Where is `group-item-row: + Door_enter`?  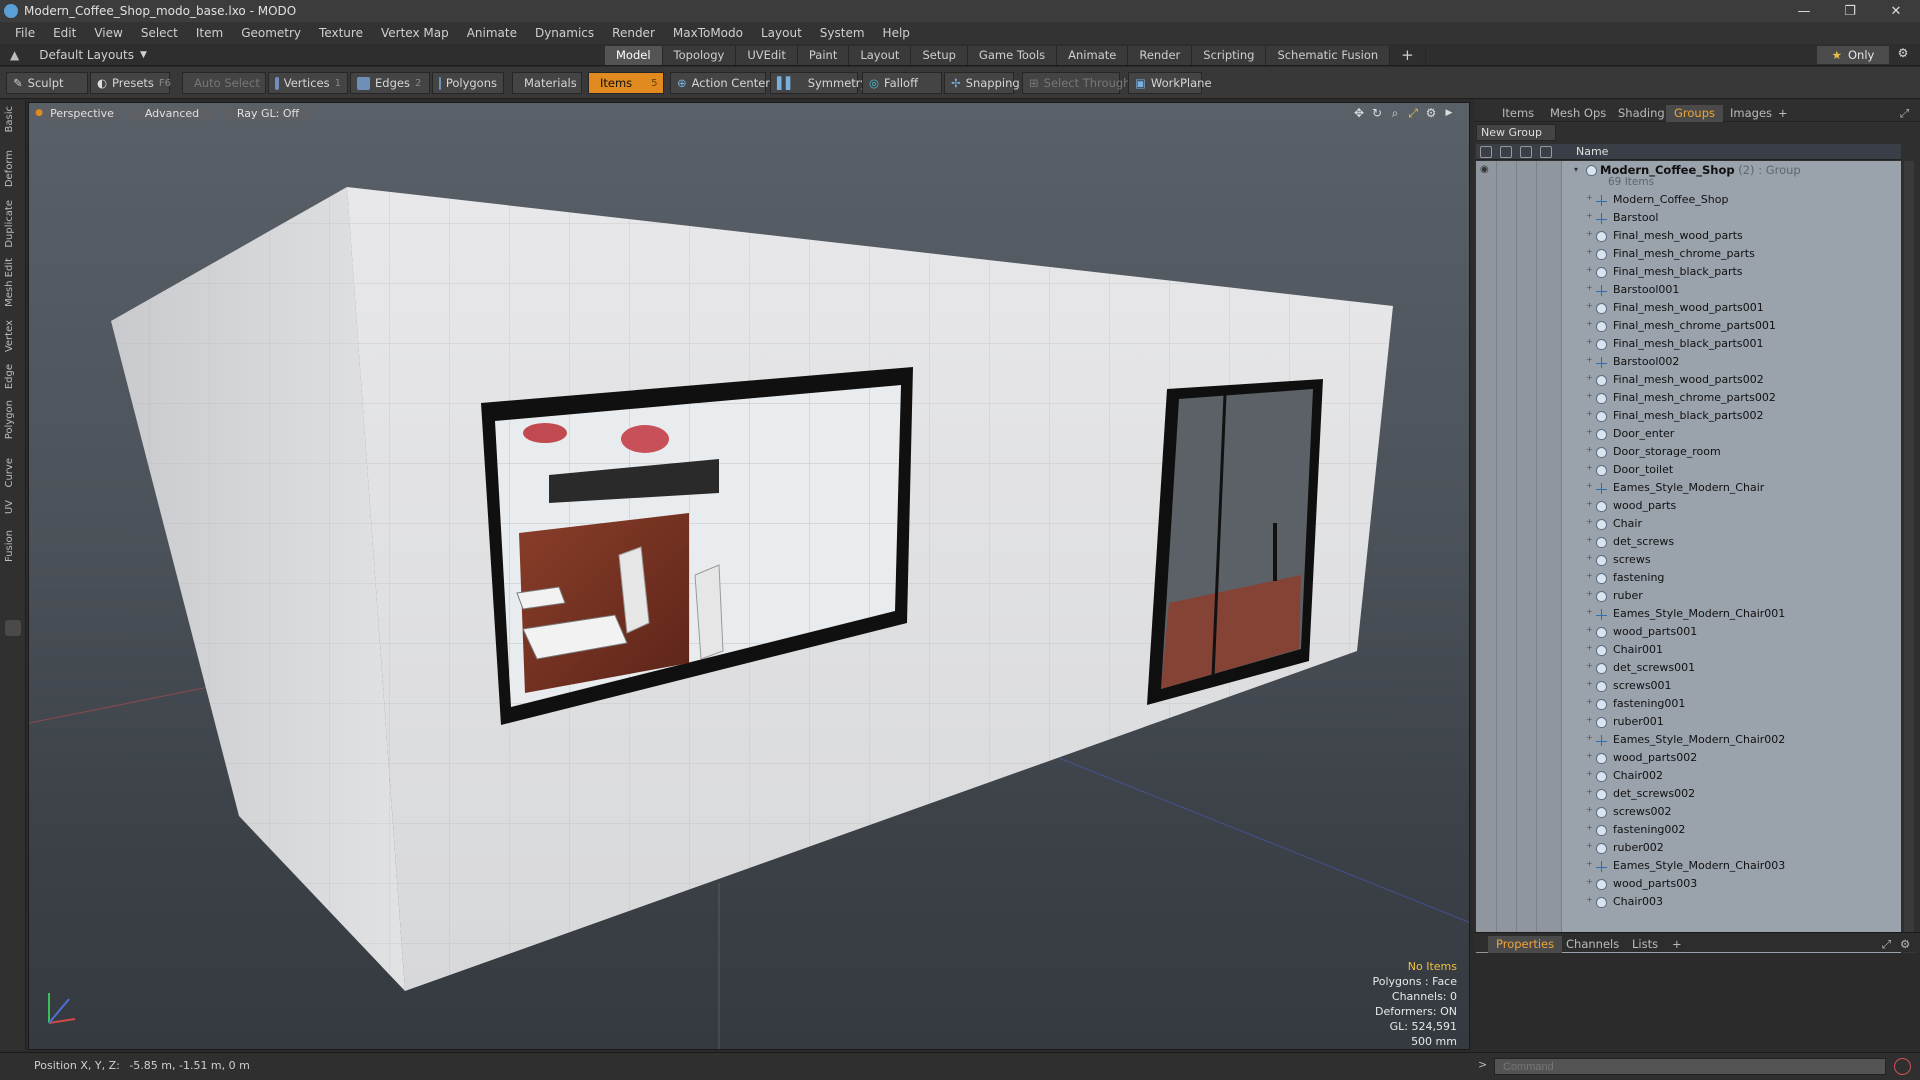 group-item-row: + Door_enter is located at coordinates (1688, 434).